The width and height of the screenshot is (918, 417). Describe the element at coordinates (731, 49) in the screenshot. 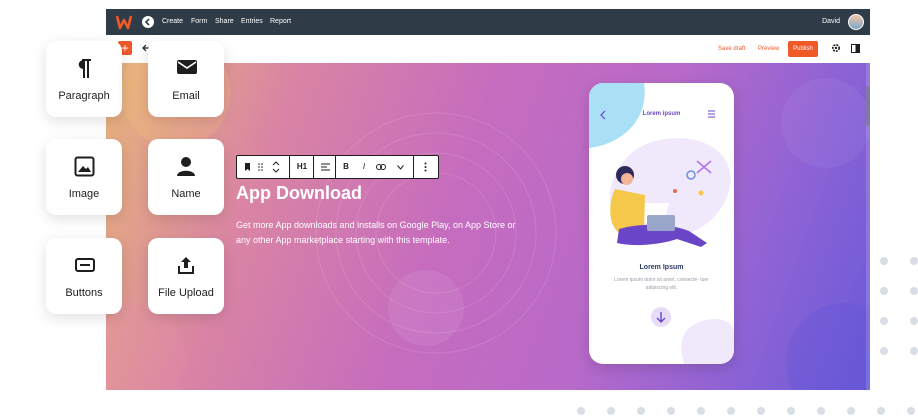

I see `save-draft-button: Save draft` at that location.